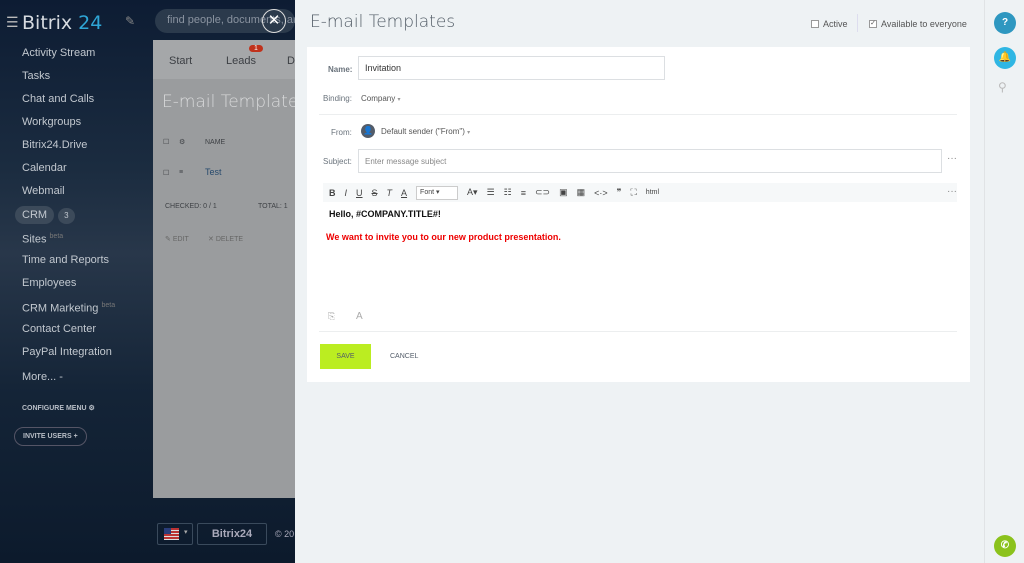  What do you see at coordinates (68, 56) in the screenshot?
I see `sidebar-item-activity-stream: Activity Stream` at bounding box center [68, 56].